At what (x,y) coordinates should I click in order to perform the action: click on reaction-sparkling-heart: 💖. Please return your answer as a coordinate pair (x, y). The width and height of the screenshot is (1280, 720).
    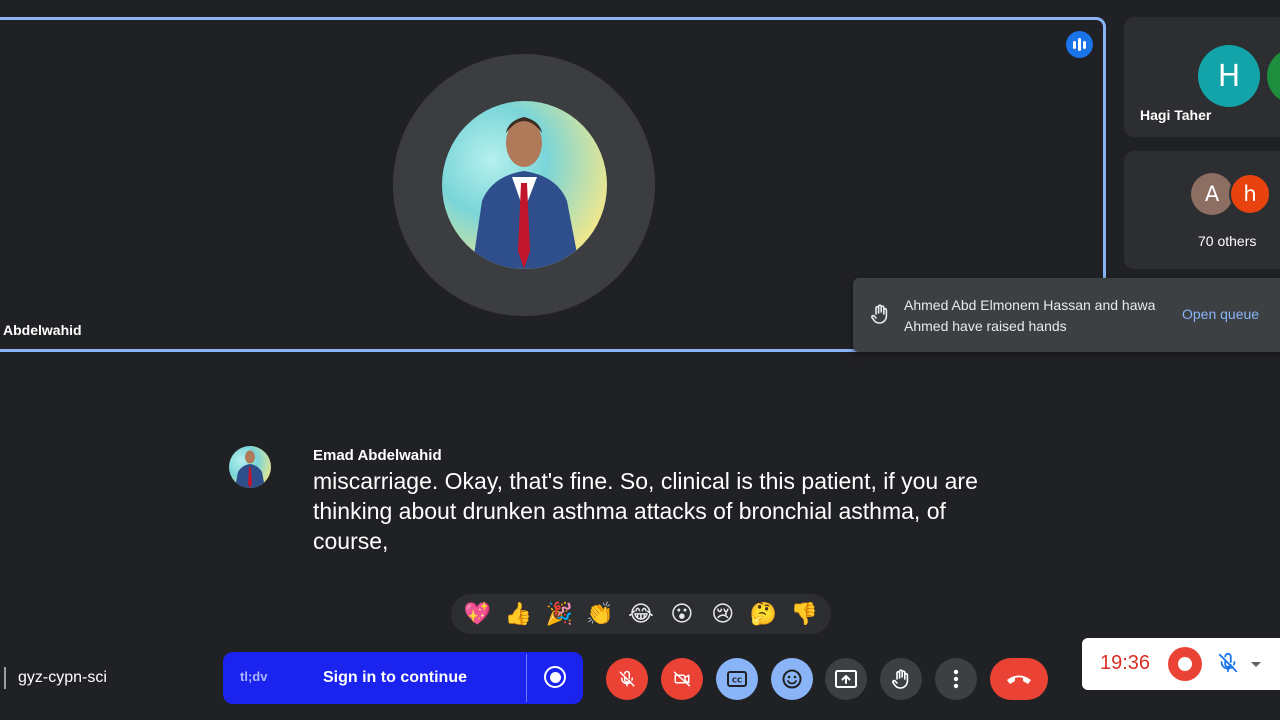
    Looking at the image, I should click on (477, 614).